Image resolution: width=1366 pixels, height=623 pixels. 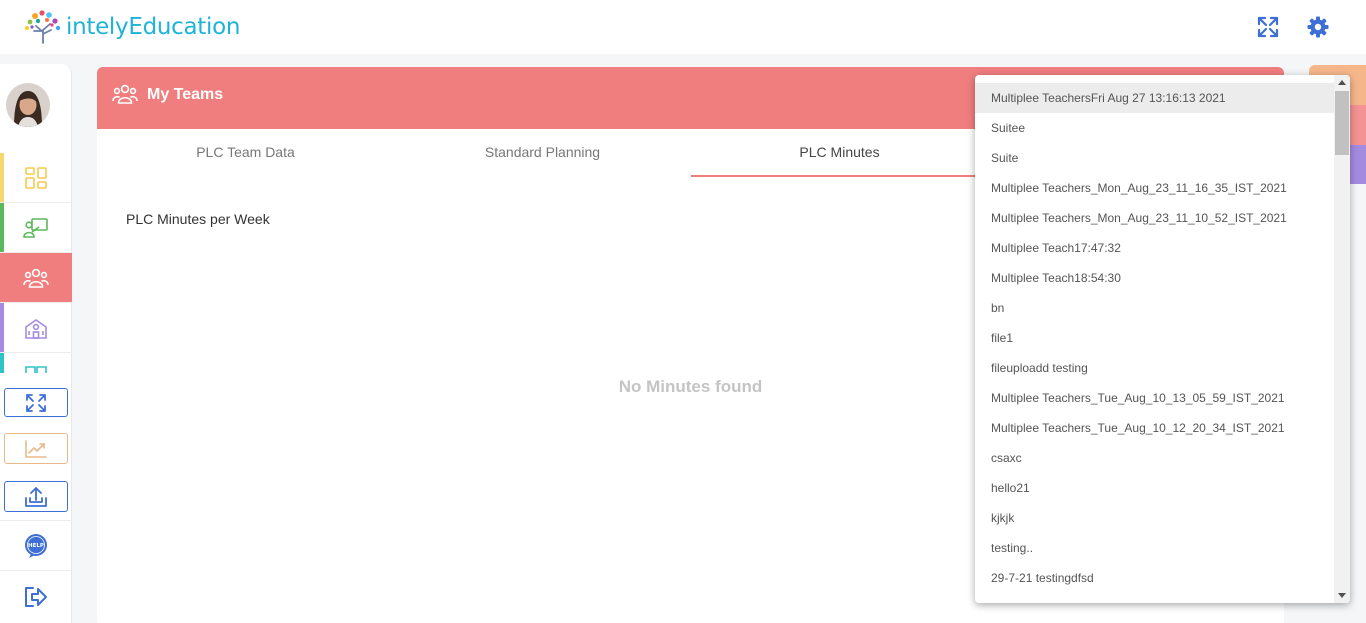 I want to click on fullscreen-button, so click(x=1268, y=27).